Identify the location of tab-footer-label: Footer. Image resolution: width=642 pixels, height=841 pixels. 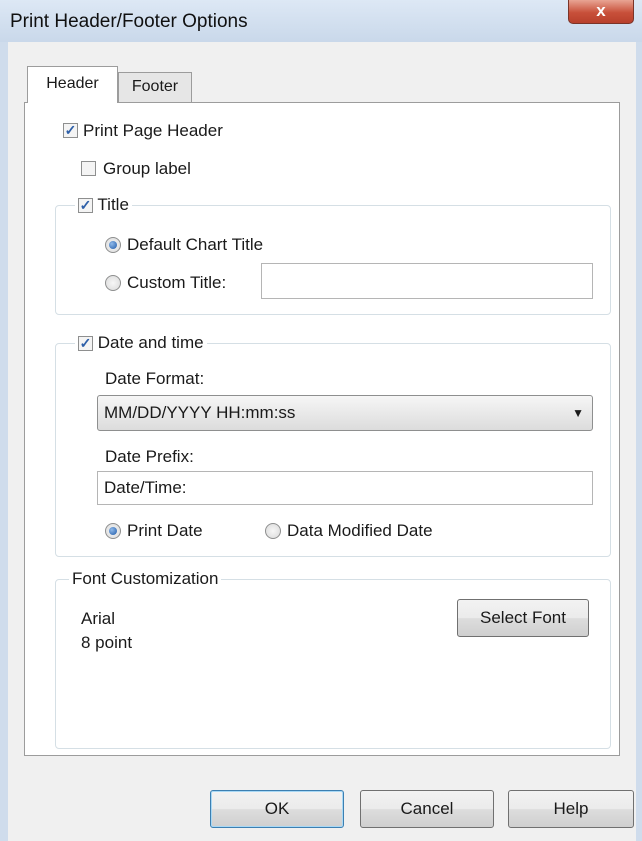
(155, 86).